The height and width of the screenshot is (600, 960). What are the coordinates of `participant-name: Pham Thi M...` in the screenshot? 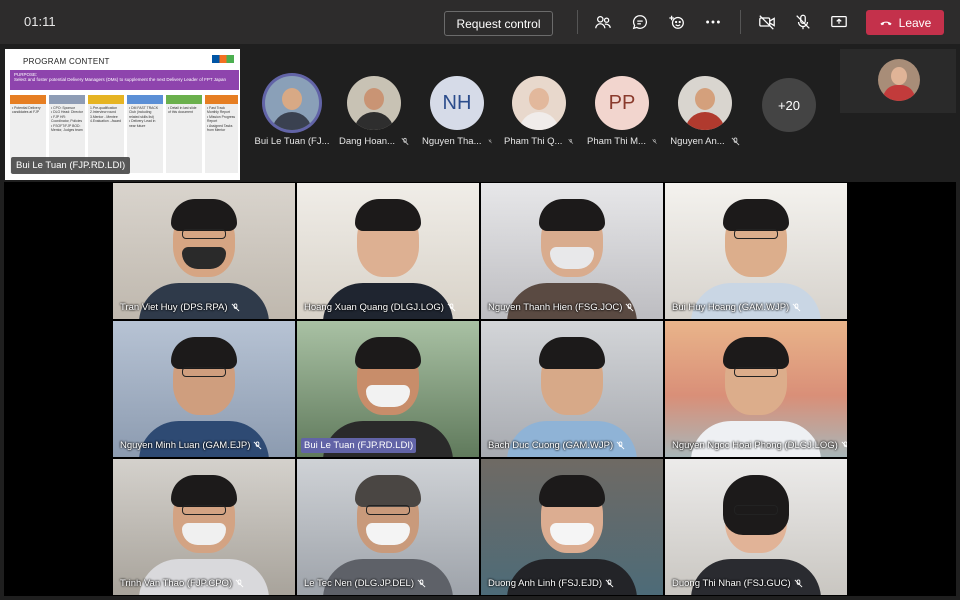 It's located at (616, 141).